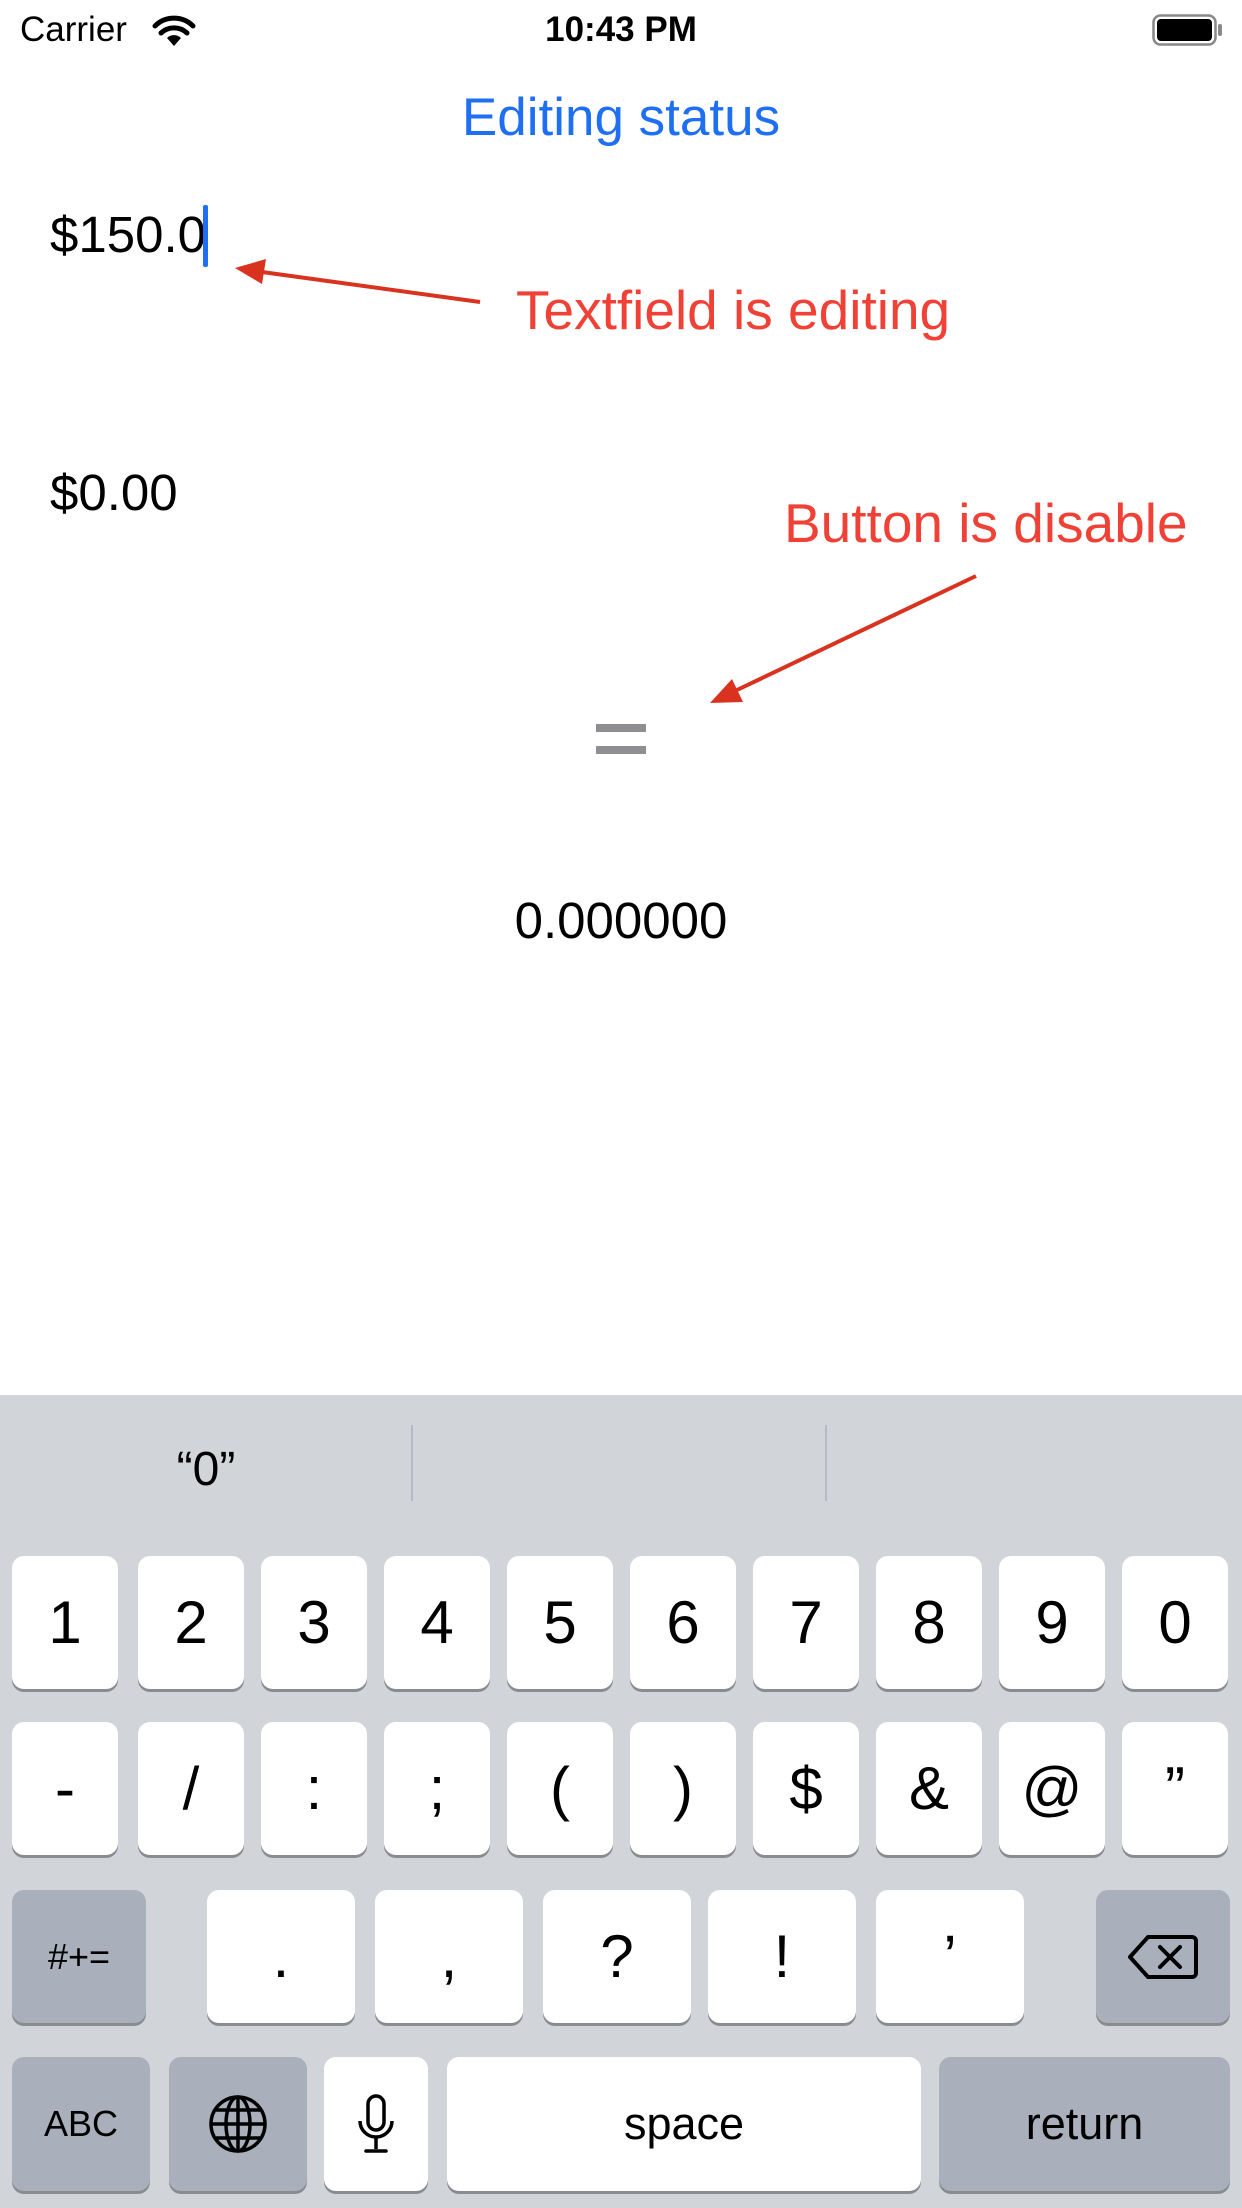 The height and width of the screenshot is (2208, 1242). What do you see at coordinates (843, 638) in the screenshot?
I see `arrow-to-button` at bounding box center [843, 638].